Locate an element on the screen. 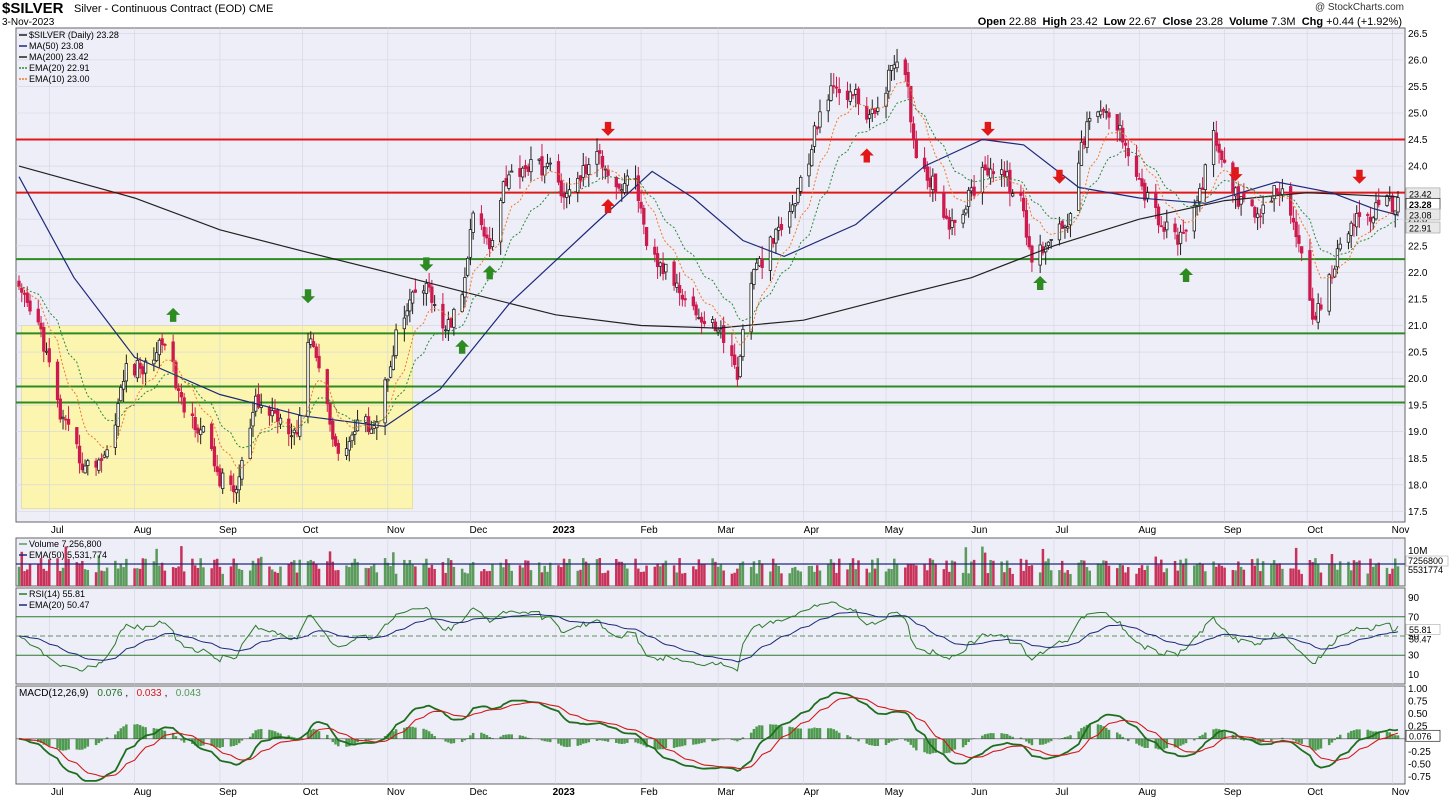  x-tick-label-bottom: Sep is located at coordinates (228, 792).